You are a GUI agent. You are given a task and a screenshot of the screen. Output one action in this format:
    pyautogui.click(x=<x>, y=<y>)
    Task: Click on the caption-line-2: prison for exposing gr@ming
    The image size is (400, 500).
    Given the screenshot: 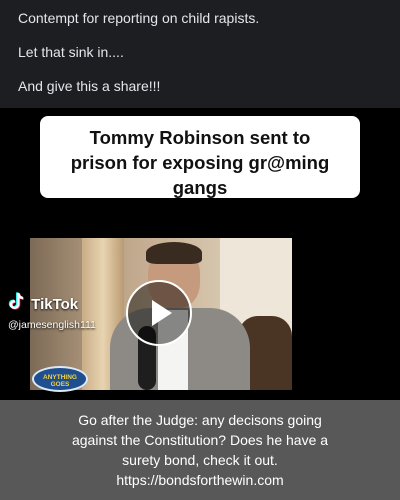 What is the action you would take?
    pyautogui.click(x=200, y=162)
    